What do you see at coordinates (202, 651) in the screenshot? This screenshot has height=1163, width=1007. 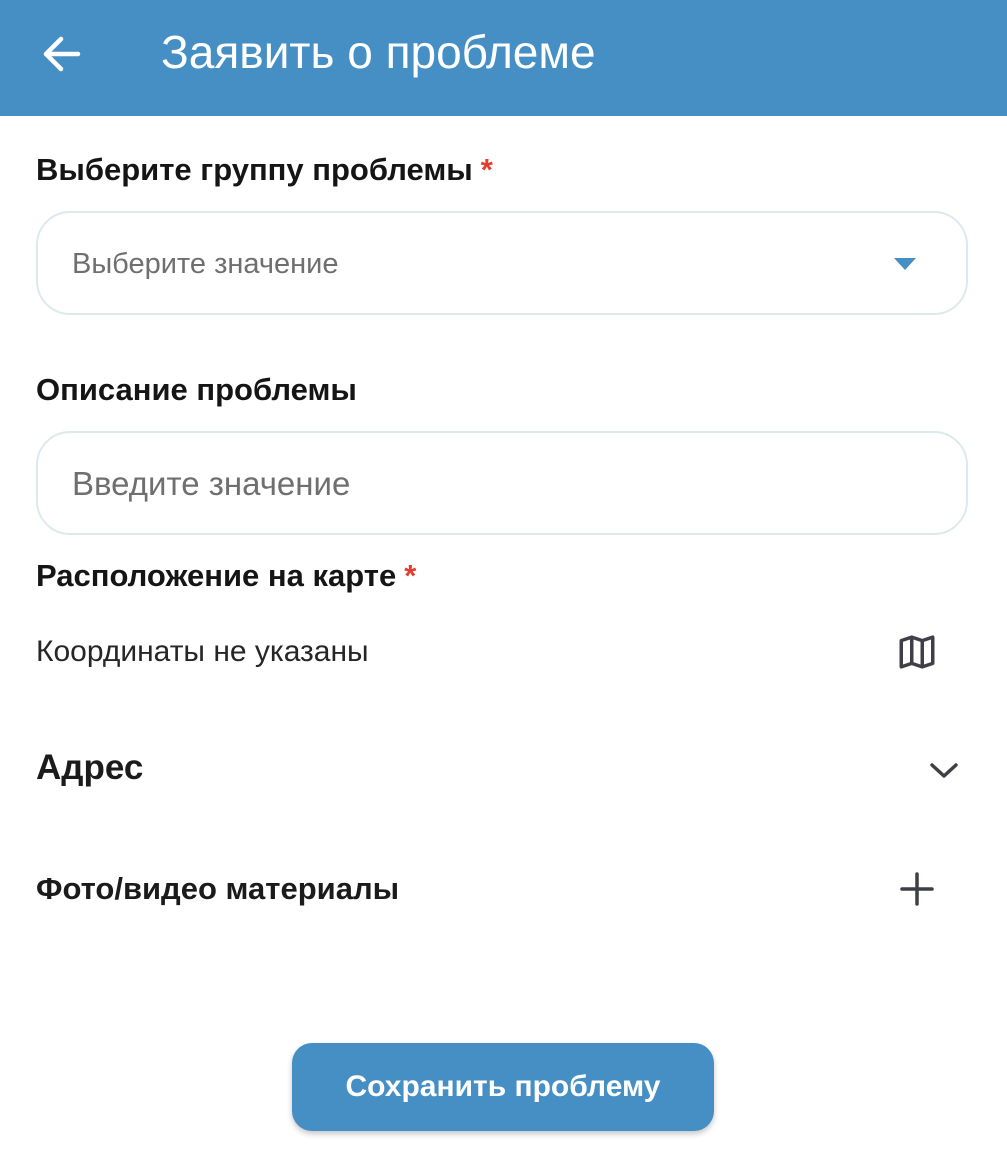 I see `coordinates-value: Координаты не указаны` at bounding box center [202, 651].